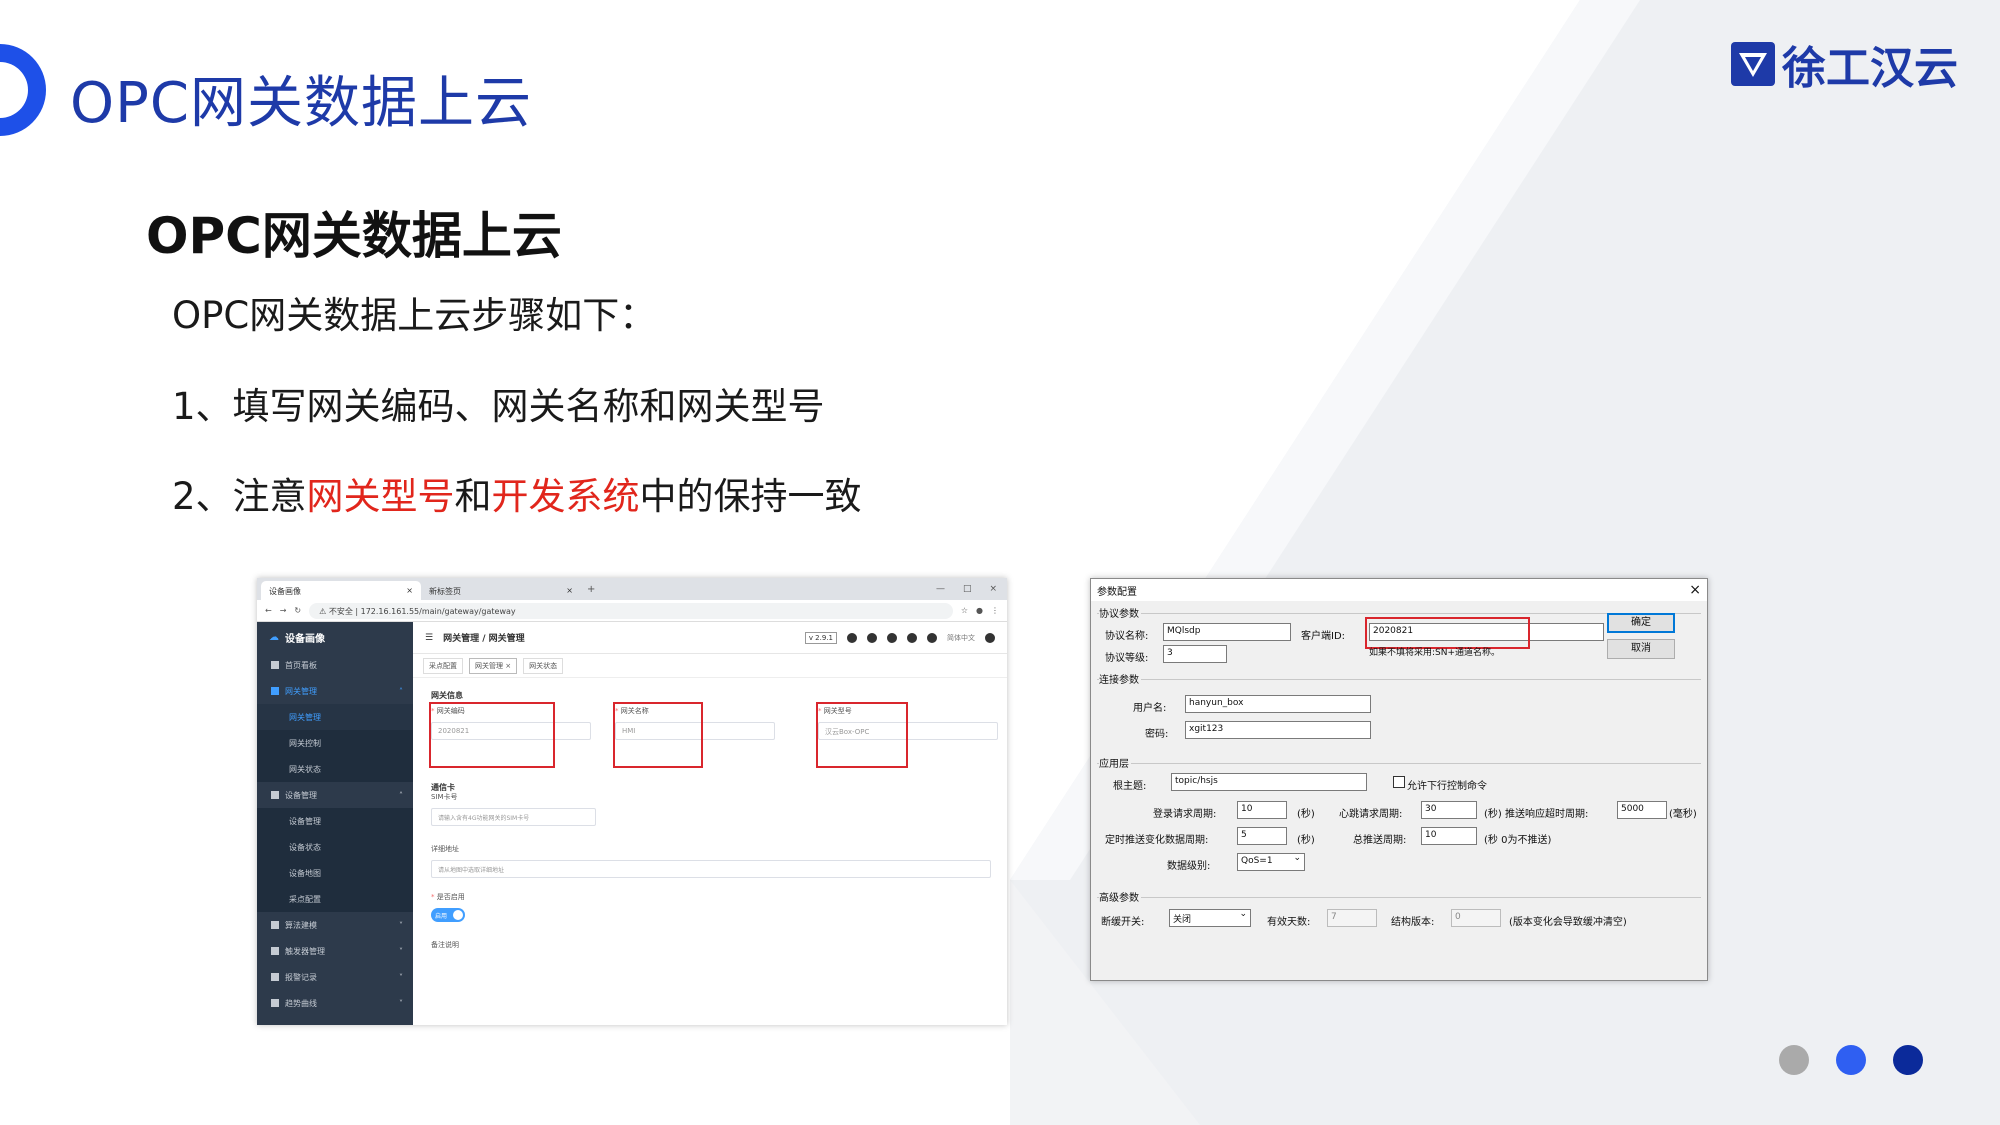 This screenshot has width=2000, height=1125. I want to click on header-accent-icon, so click(23, 90).